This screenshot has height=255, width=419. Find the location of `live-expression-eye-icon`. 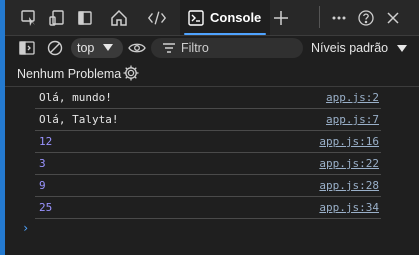

live-expression-eye-icon is located at coordinates (137, 48).